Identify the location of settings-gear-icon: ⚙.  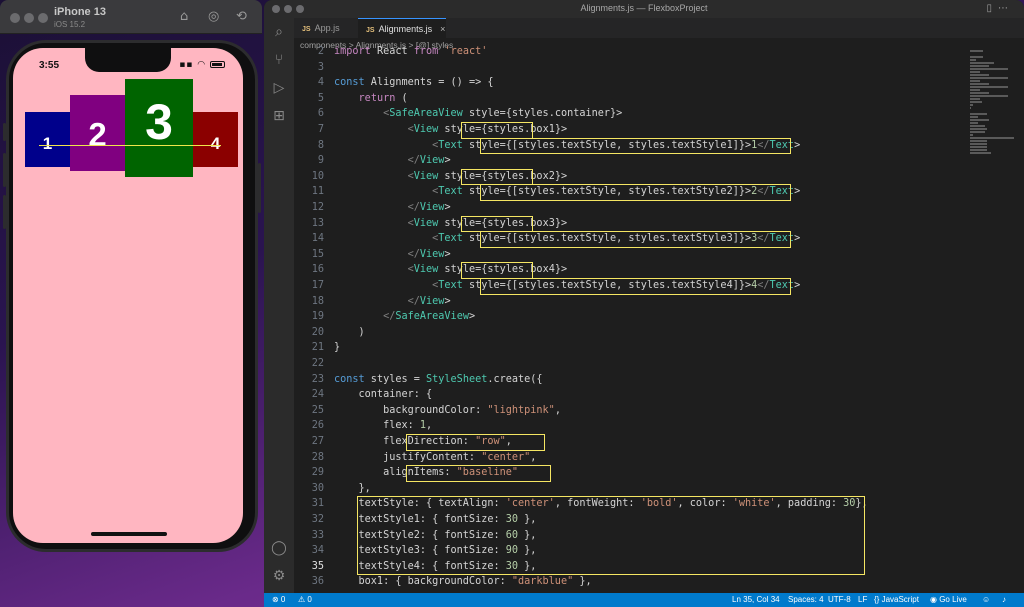
(279, 576).